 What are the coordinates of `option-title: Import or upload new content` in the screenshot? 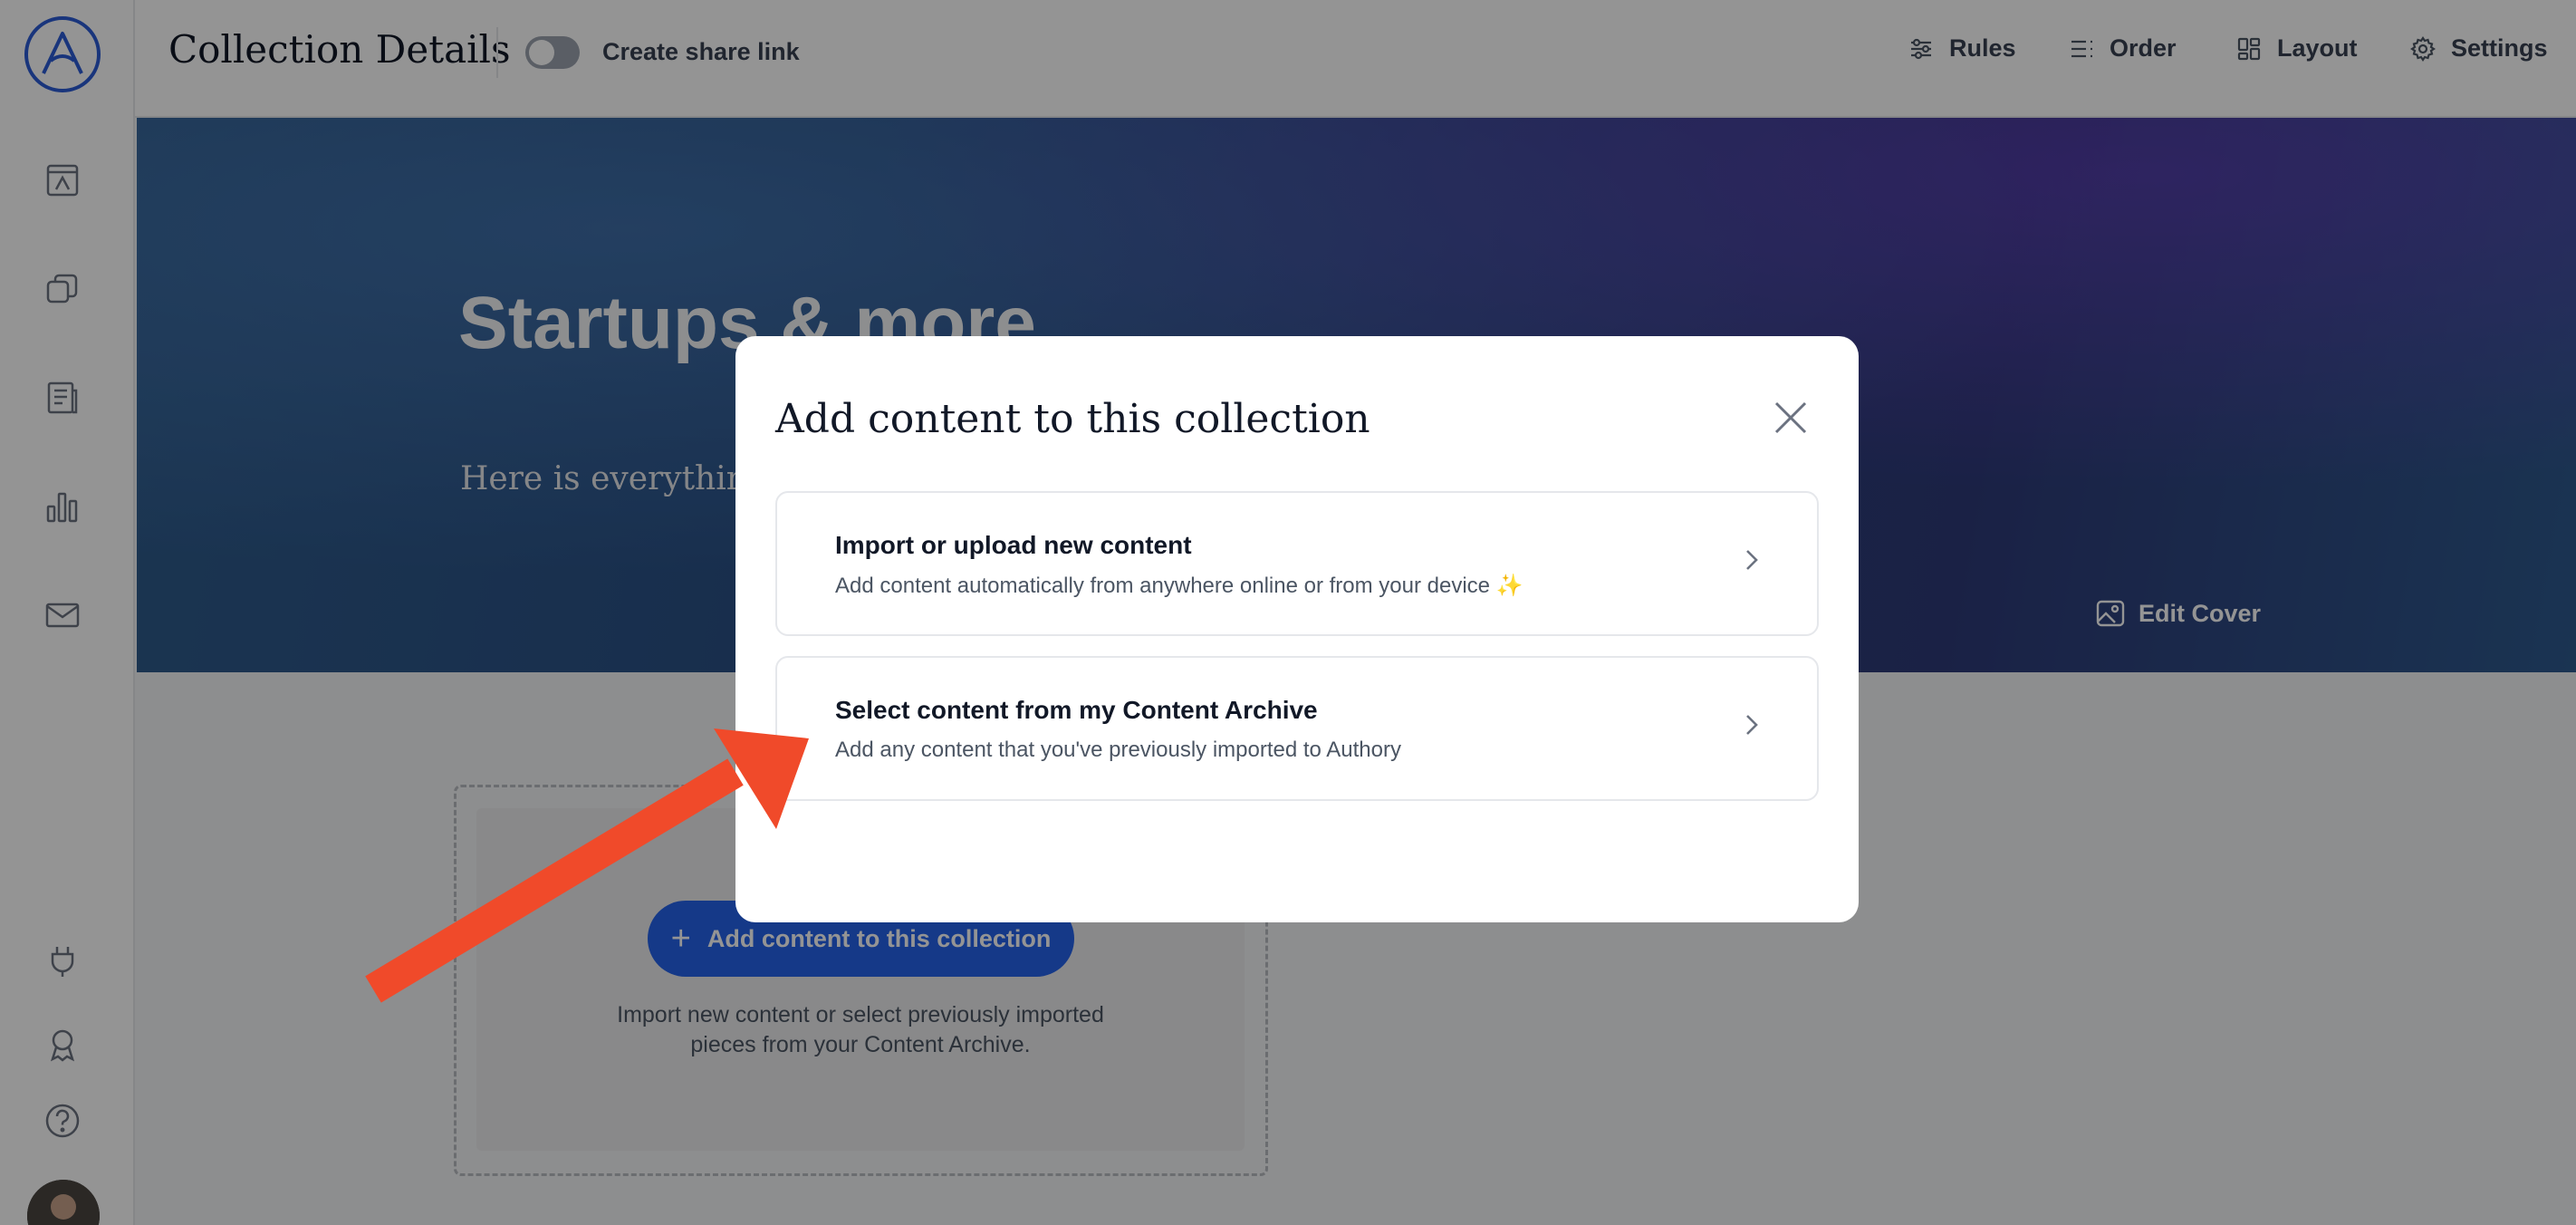 It's located at (1013, 545).